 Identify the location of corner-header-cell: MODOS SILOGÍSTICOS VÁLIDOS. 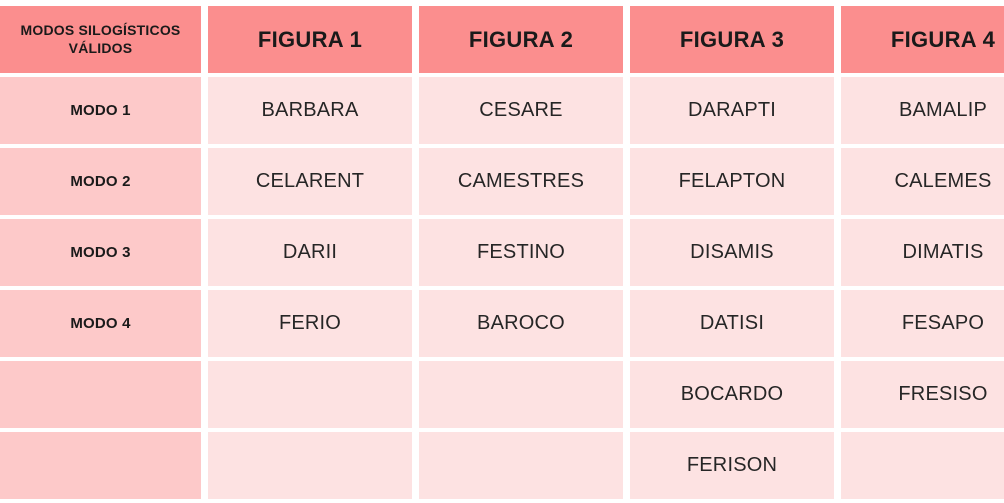
(100, 39).